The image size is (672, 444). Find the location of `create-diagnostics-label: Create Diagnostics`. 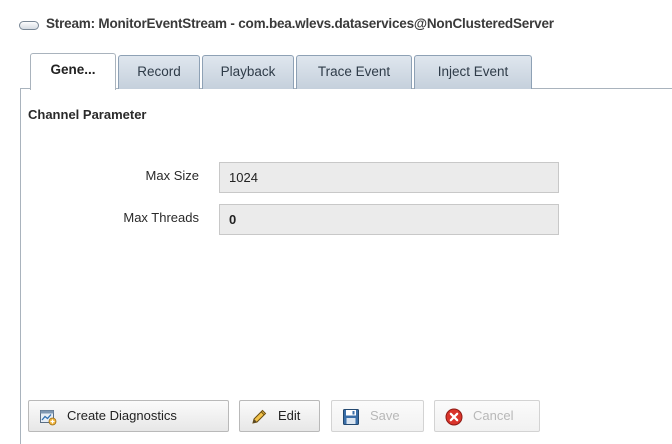

create-diagnostics-label: Create Diagnostics is located at coordinates (122, 415).